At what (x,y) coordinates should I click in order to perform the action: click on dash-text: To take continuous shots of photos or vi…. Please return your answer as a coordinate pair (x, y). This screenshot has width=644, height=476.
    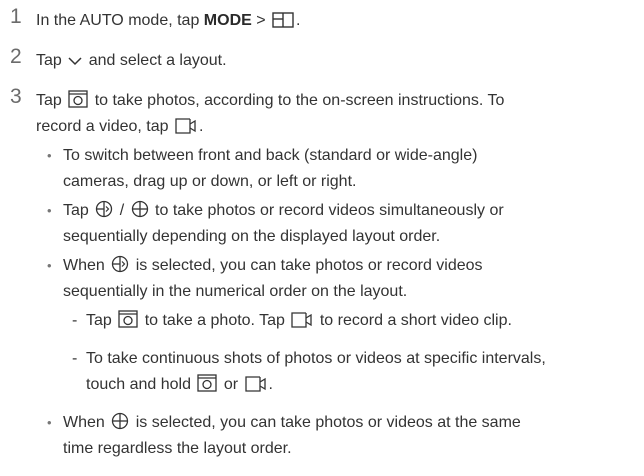
    Looking at the image, I should click on (364, 372).